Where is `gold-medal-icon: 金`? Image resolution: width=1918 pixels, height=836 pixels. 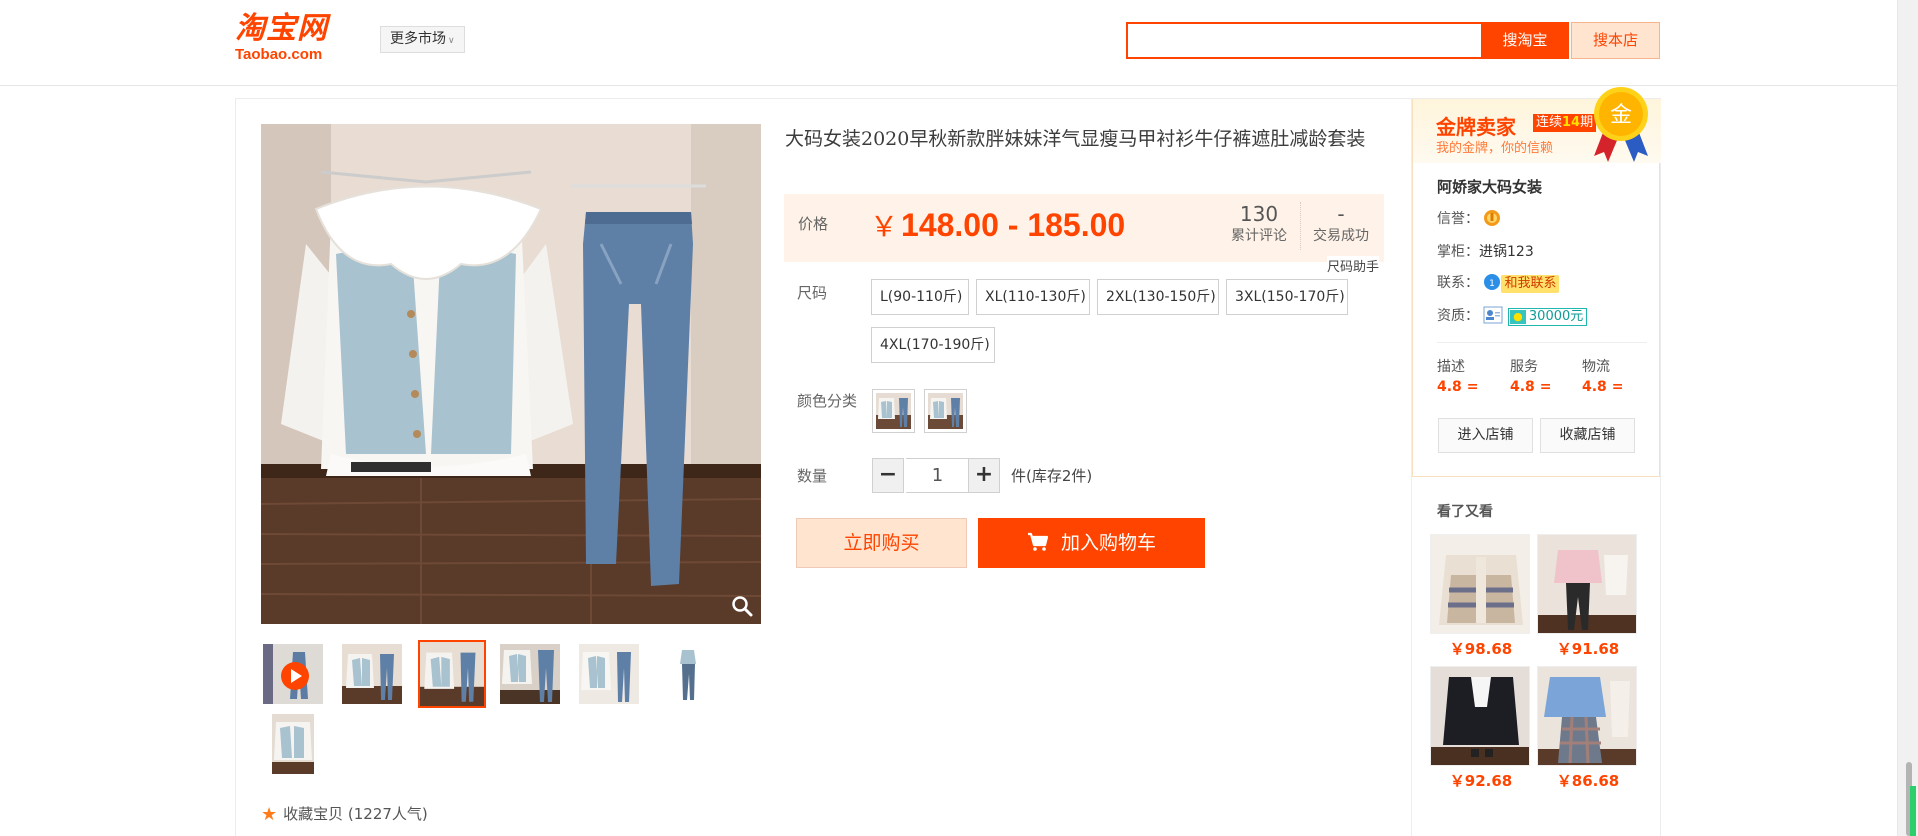 gold-medal-icon: 金 is located at coordinates (1621, 124).